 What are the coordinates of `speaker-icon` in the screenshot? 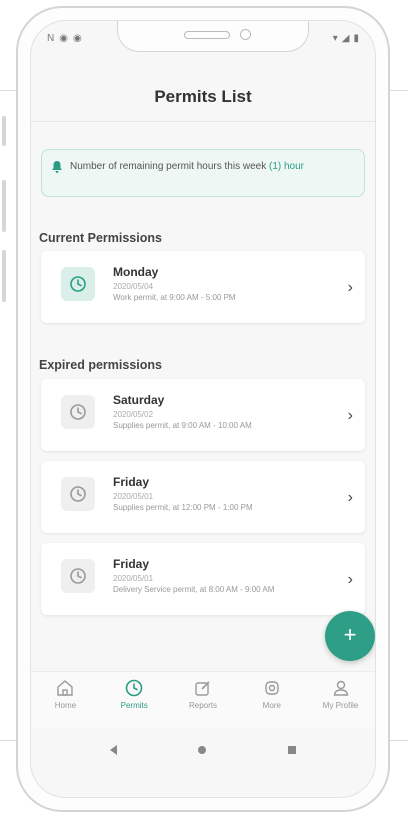 It's located at (207, 35).